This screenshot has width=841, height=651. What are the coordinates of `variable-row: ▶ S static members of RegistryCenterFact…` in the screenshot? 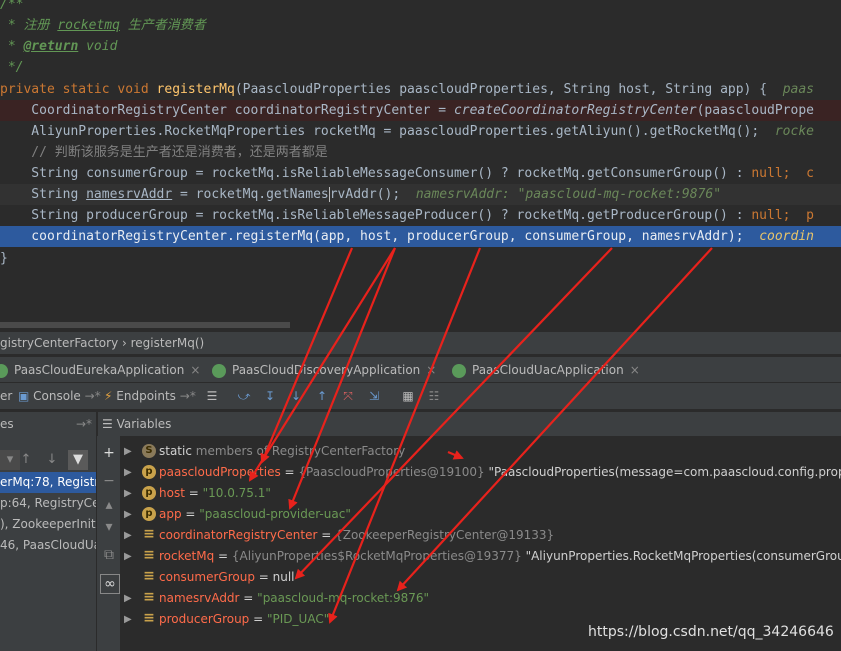 It's located at (480, 451).